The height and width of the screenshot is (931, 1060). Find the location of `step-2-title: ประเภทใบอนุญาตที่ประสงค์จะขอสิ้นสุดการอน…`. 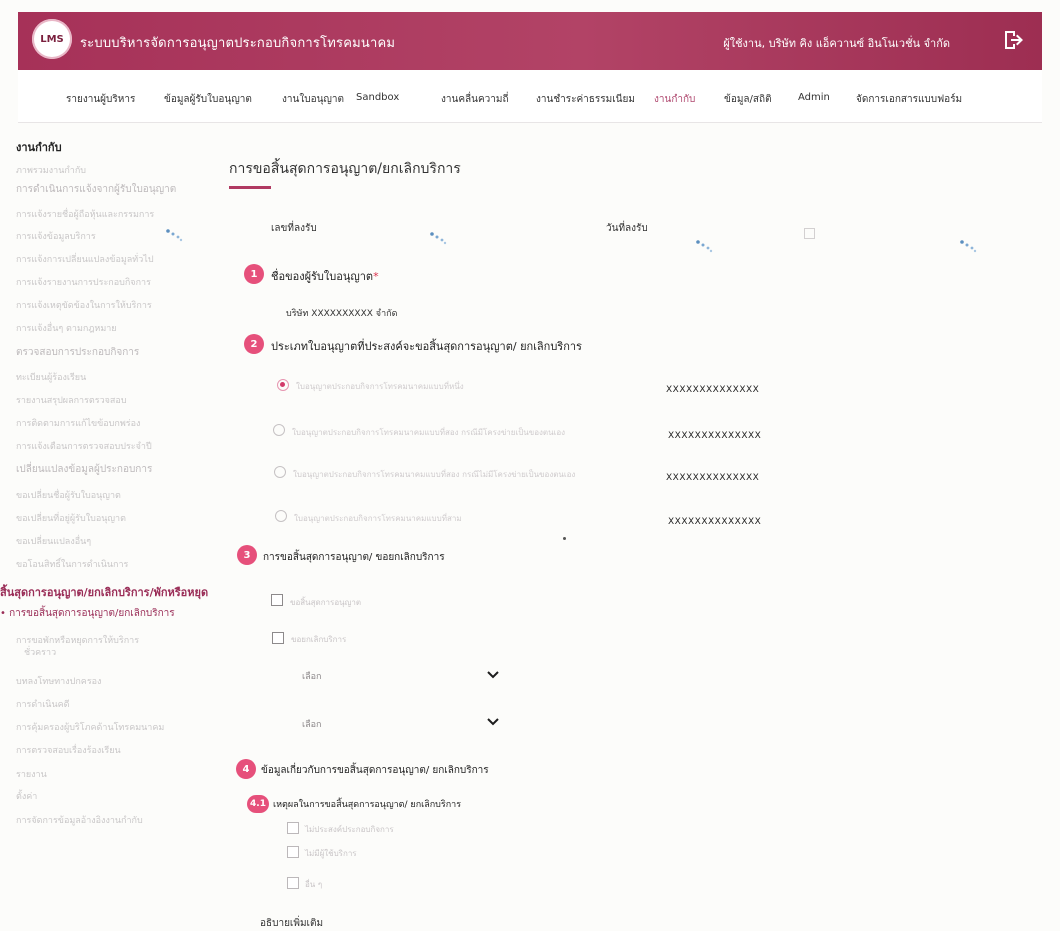

step-2-title: ประเภทใบอนุญาตที่ประสงค์จะขอสิ้นสุดการอน… is located at coordinates (426, 346).